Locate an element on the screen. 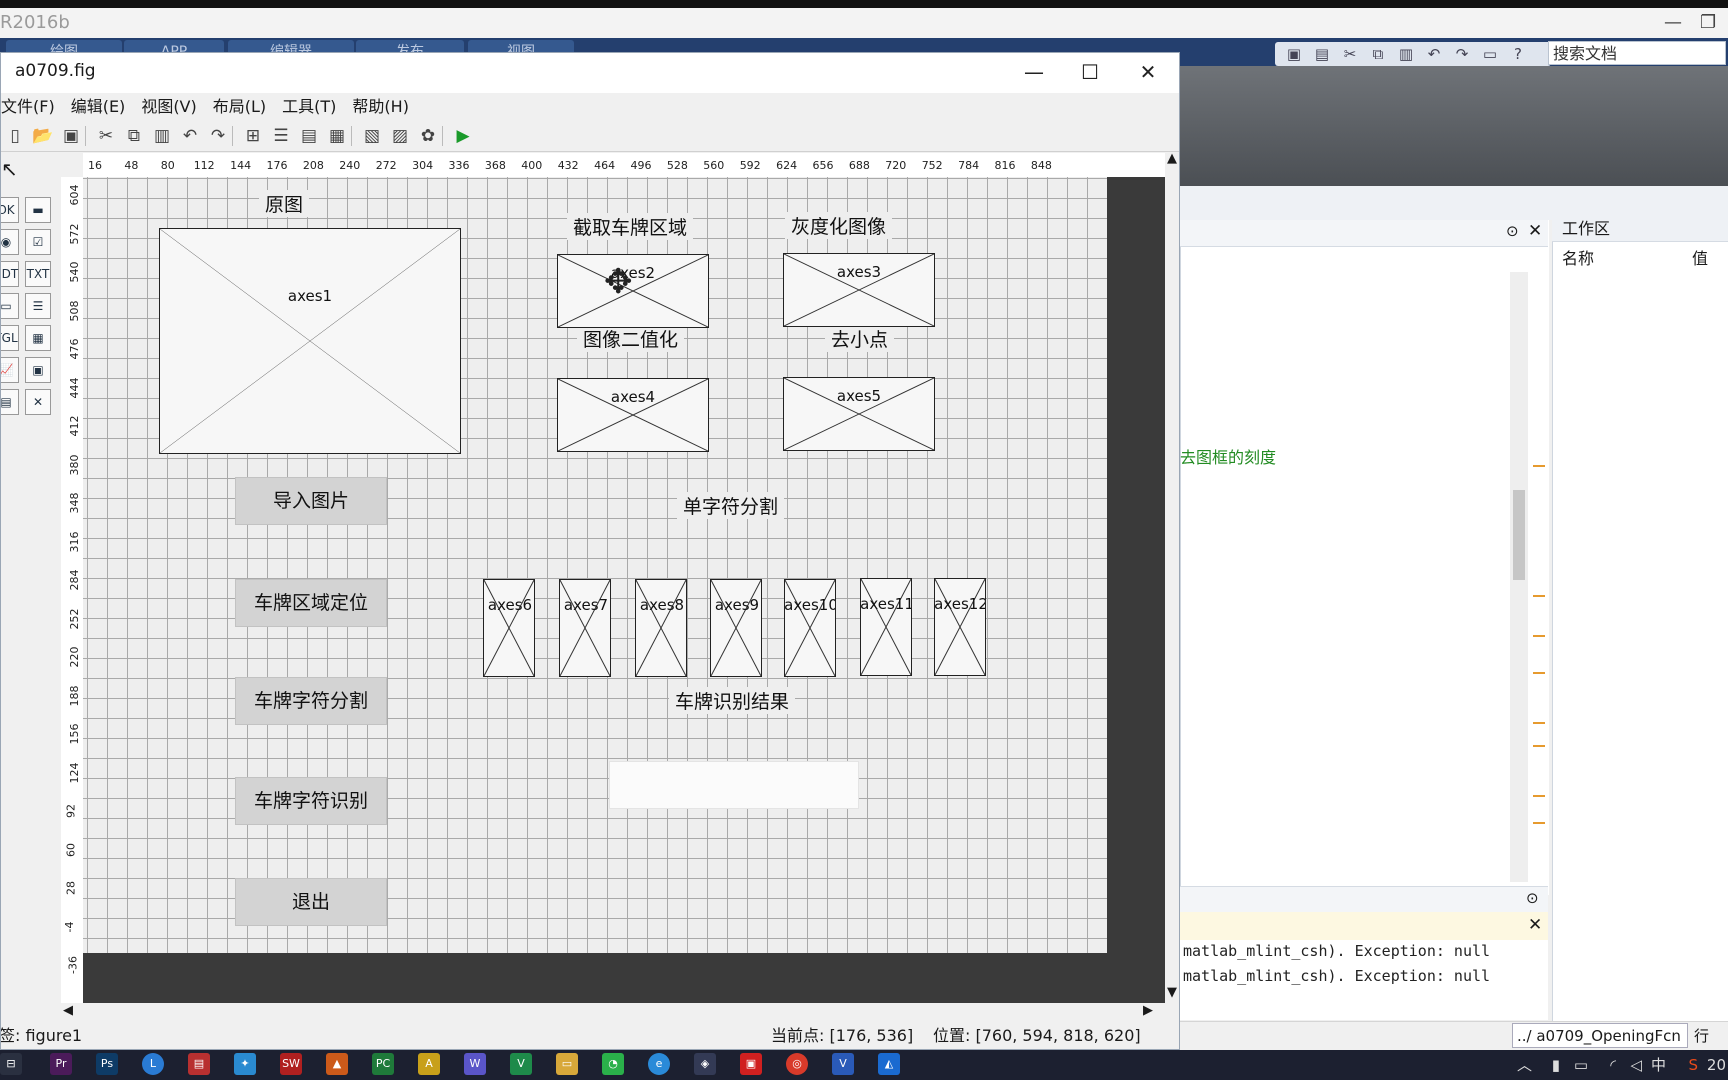 This screenshot has height=1080, width=1728. unity-icon: ◈ is located at coordinates (705, 1064).